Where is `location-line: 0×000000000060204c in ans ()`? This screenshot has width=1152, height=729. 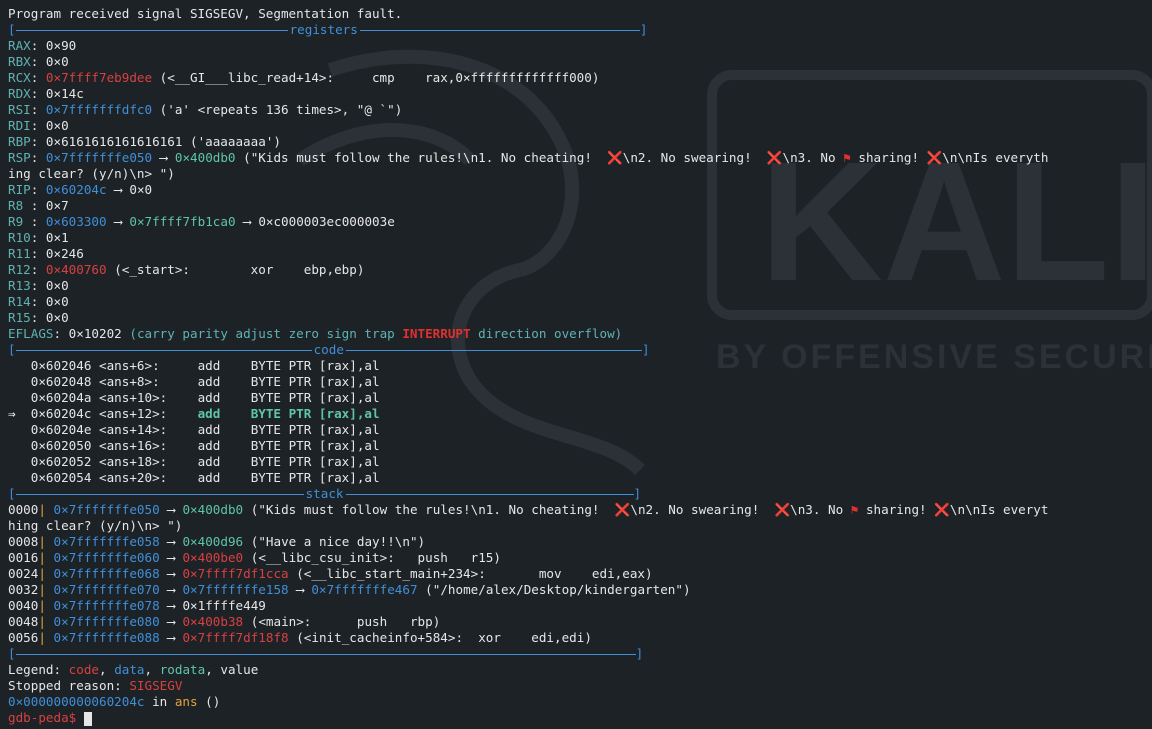
location-line: 0×000000000060204c in ans () is located at coordinates (114, 701).